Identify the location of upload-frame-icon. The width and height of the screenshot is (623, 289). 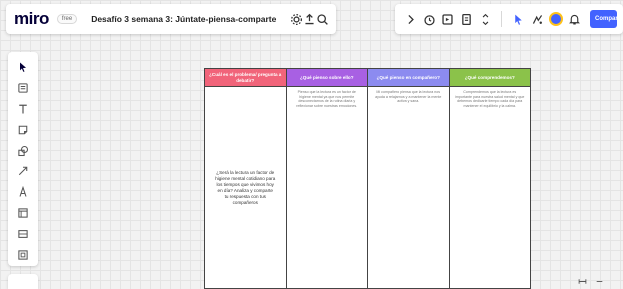
(23, 255).